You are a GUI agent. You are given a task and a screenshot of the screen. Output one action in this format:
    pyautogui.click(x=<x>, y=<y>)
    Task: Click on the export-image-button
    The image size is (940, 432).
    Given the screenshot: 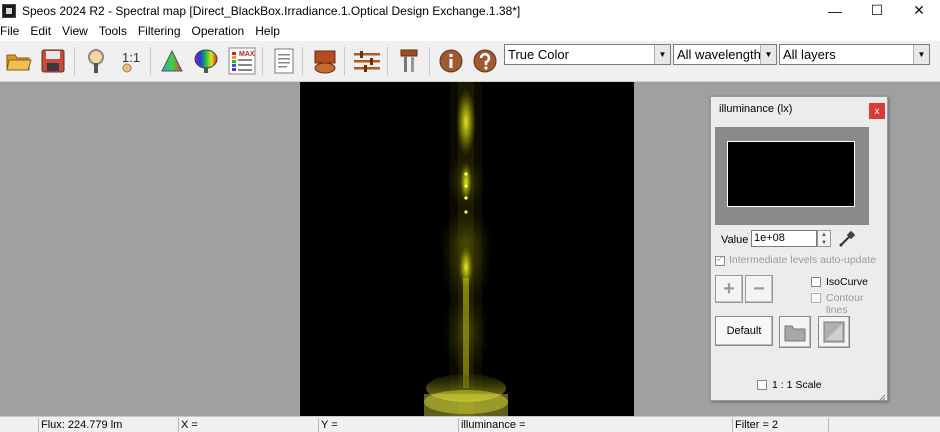 What is the action you would take?
    pyautogui.click(x=834, y=332)
    